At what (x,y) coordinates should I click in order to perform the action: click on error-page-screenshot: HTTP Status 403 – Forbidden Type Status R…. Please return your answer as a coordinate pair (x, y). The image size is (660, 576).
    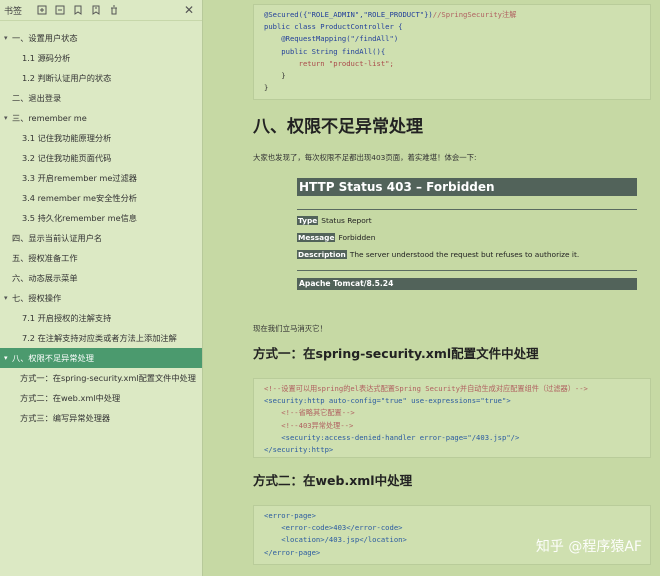
    Looking at the image, I should click on (467, 235).